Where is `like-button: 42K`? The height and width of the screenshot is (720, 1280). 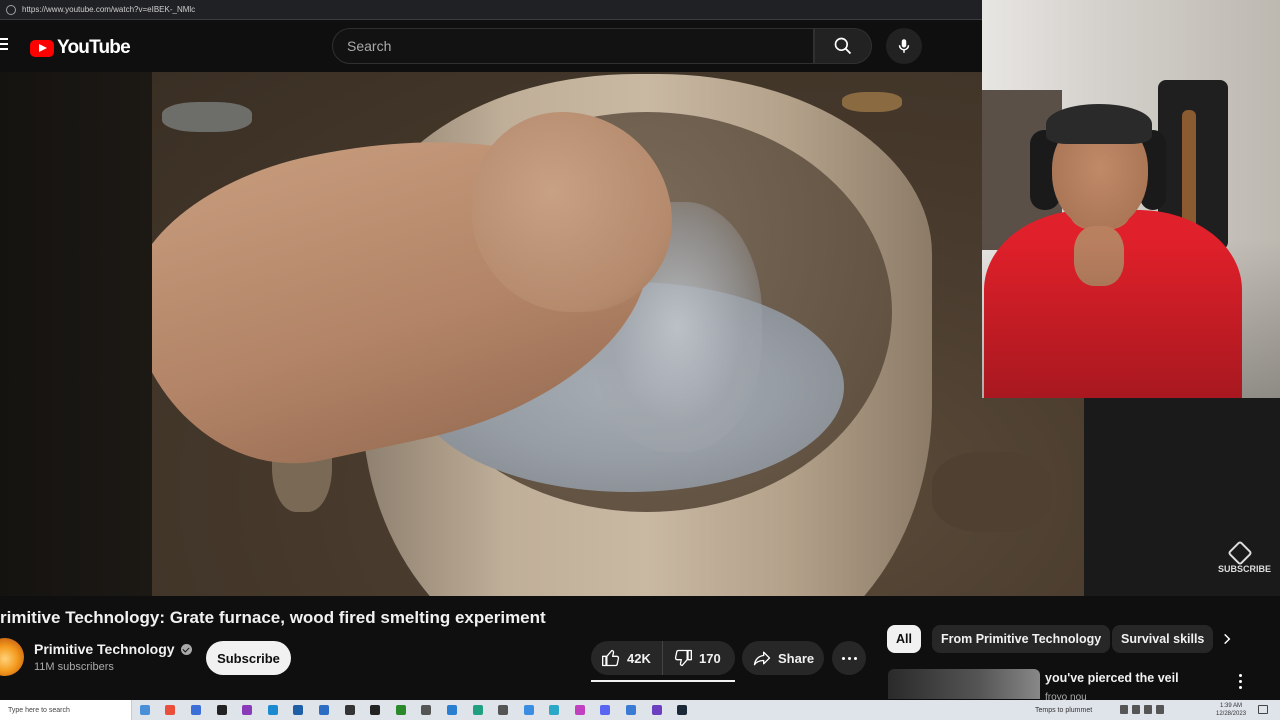
like-button: 42K is located at coordinates (627, 658).